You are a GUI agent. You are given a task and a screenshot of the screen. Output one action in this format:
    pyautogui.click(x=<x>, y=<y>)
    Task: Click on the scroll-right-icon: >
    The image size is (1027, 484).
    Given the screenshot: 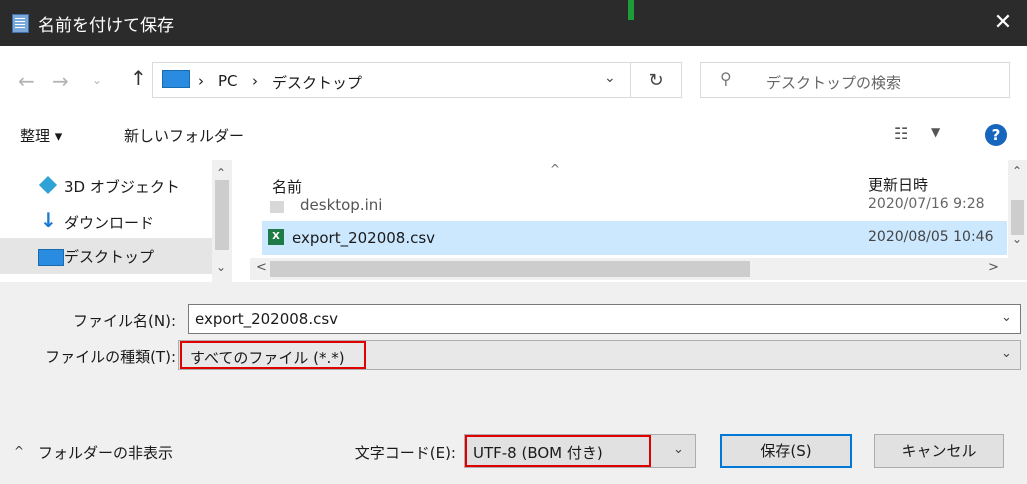 What is the action you would take?
    pyautogui.click(x=993, y=267)
    